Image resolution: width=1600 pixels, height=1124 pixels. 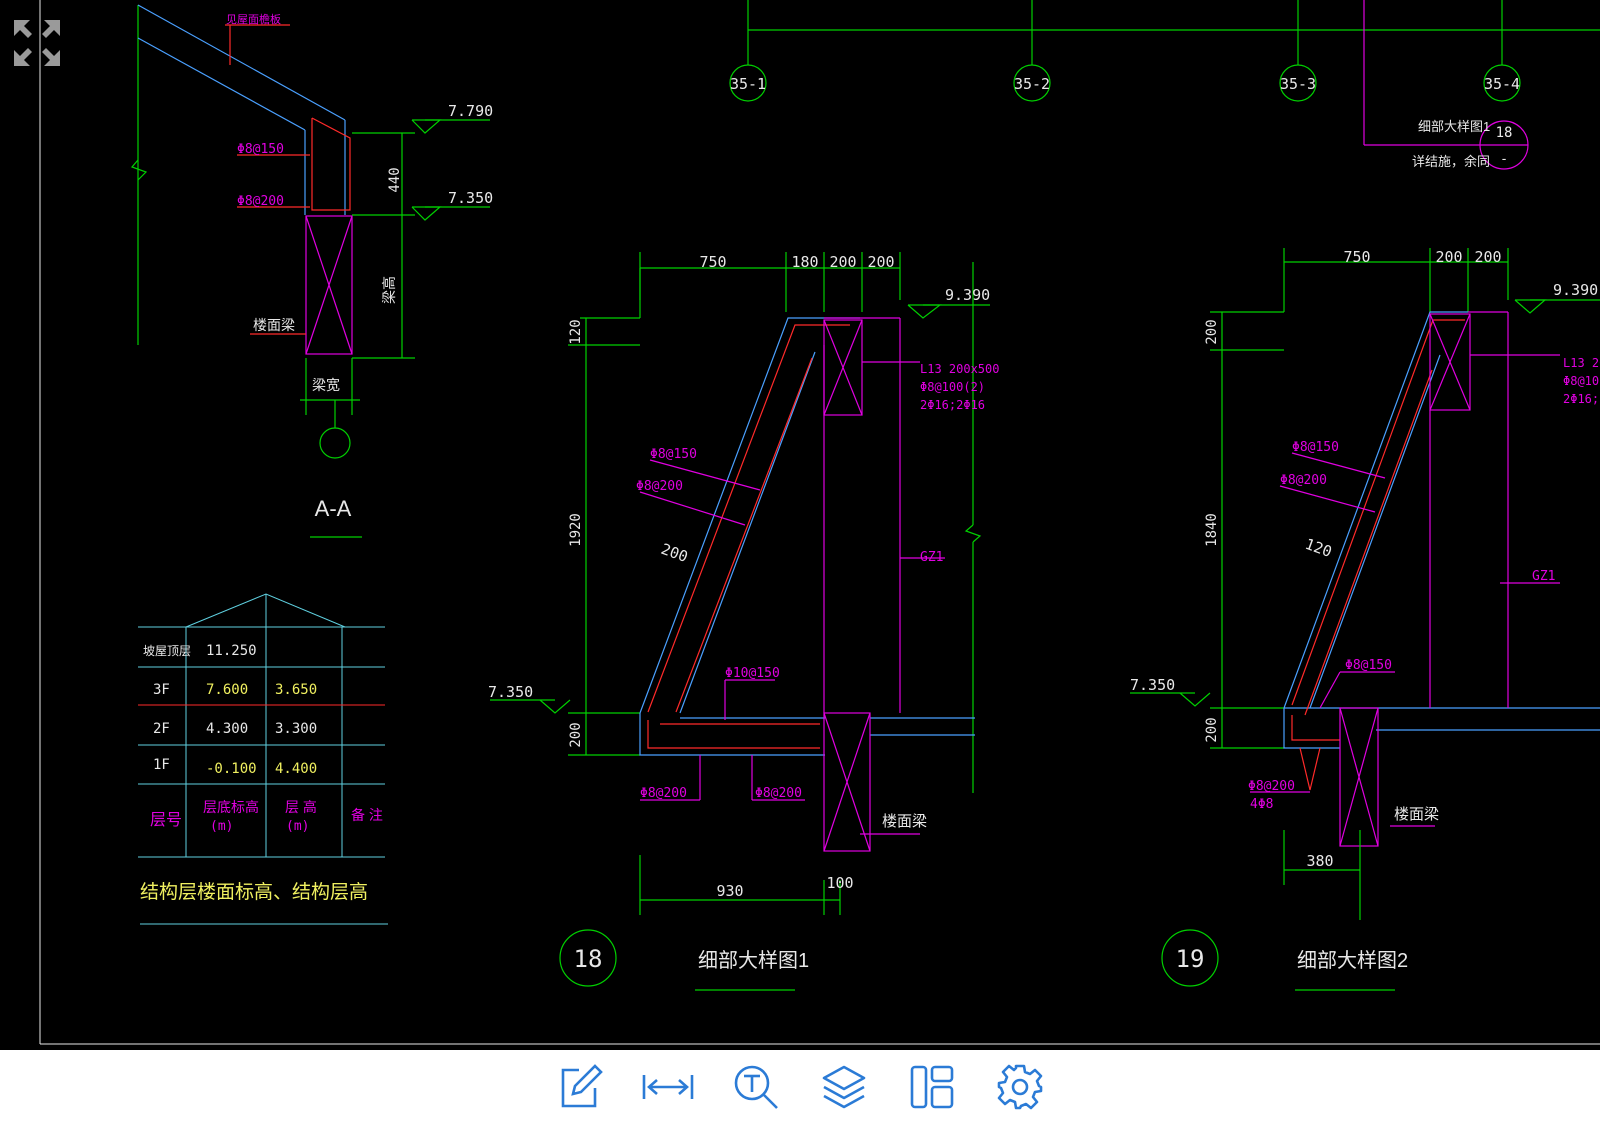 What do you see at coordinates (1487, 257) in the screenshot?
I see `d19-dim-200b: 200` at bounding box center [1487, 257].